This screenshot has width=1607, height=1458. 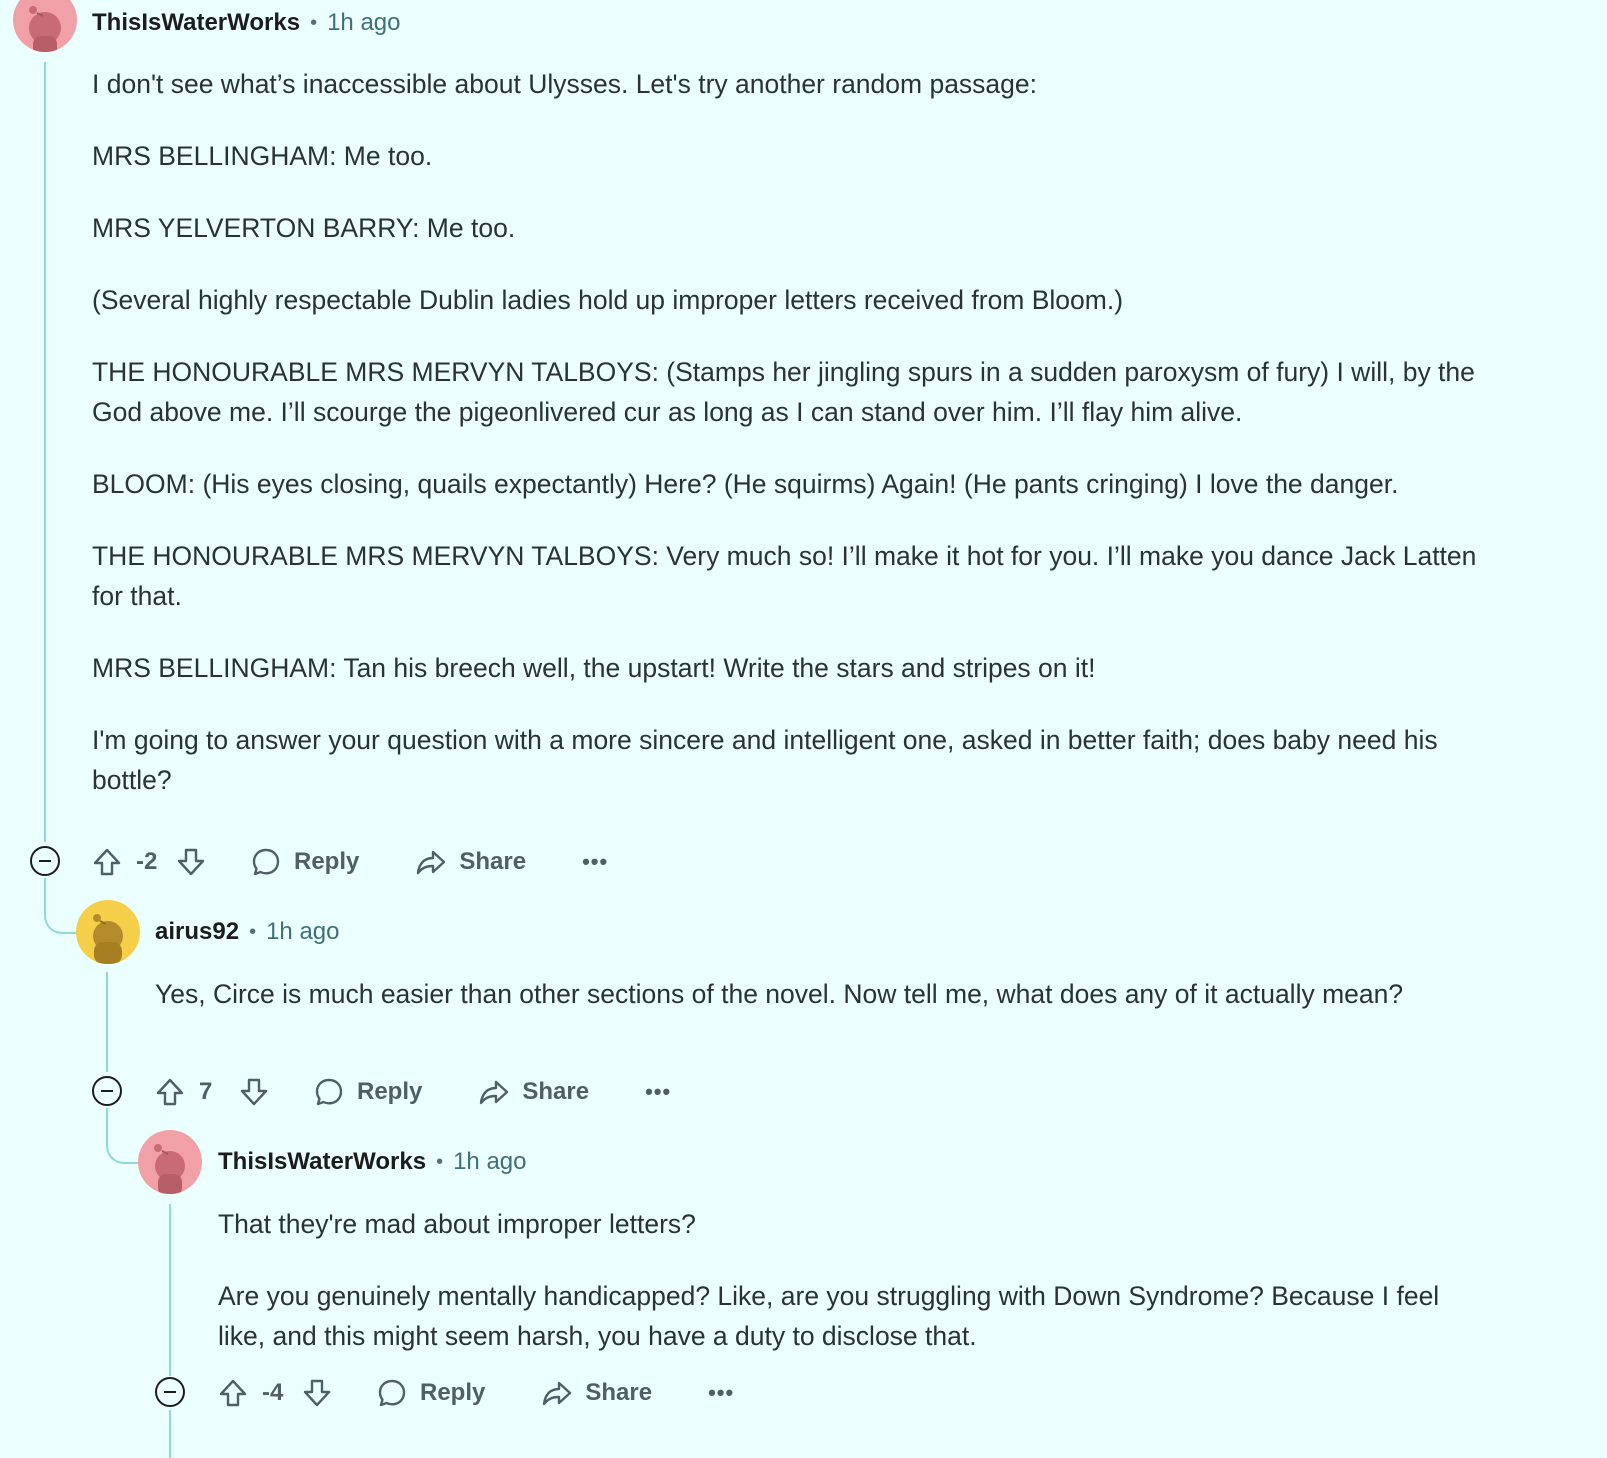 What do you see at coordinates (247, 932) in the screenshot?
I see `comment-meta: airus92 • 1h ago` at bounding box center [247, 932].